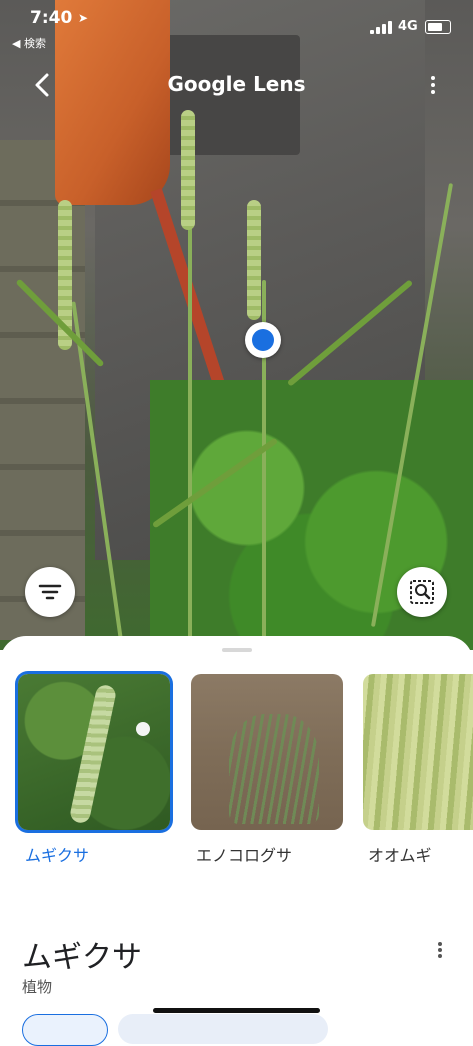  What do you see at coordinates (236, 25) in the screenshot?
I see `status-bar: 7:40 ➤ ◀ 検索 4G` at bounding box center [236, 25].